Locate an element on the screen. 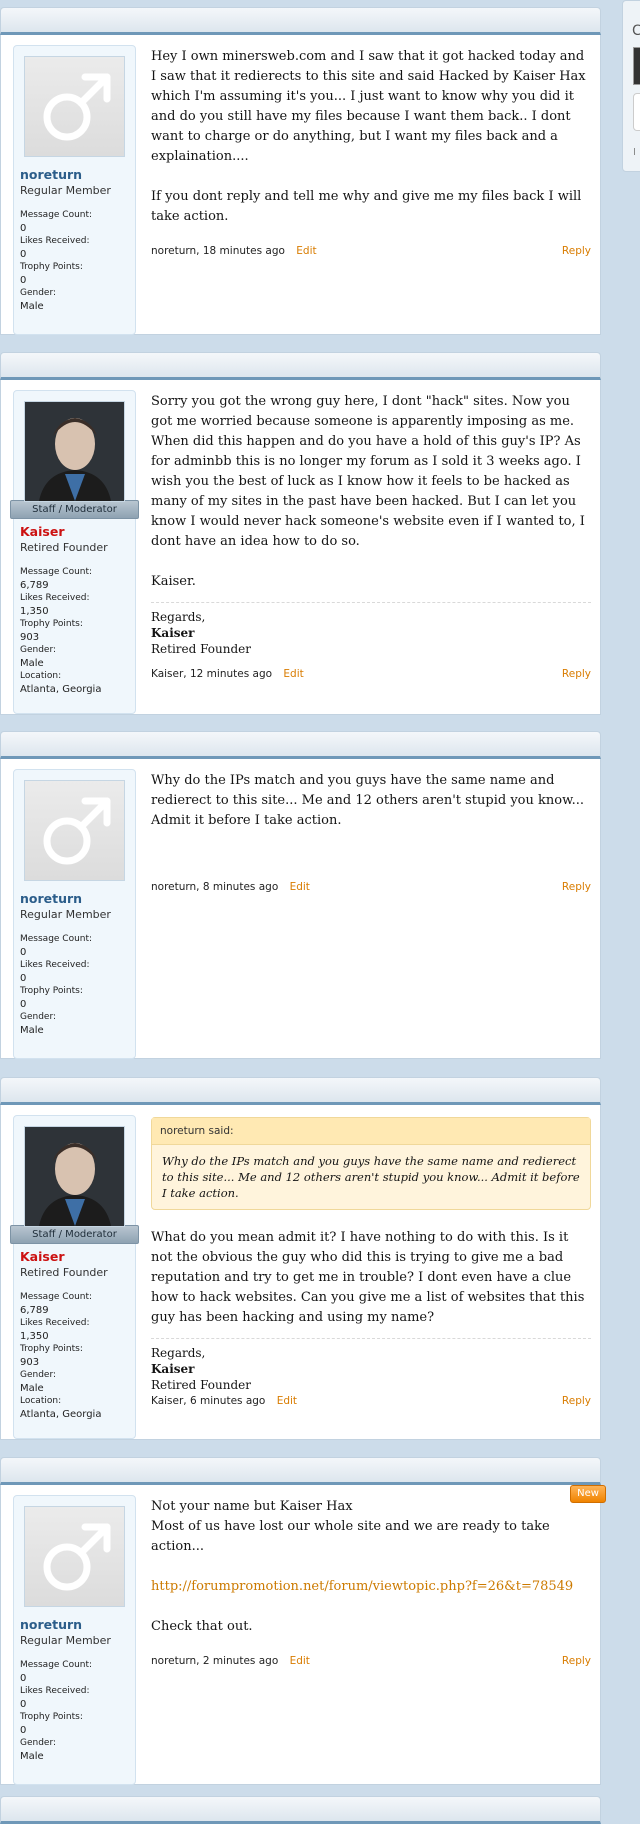  quote-author: noreturn said: is located at coordinates (371, 1131).